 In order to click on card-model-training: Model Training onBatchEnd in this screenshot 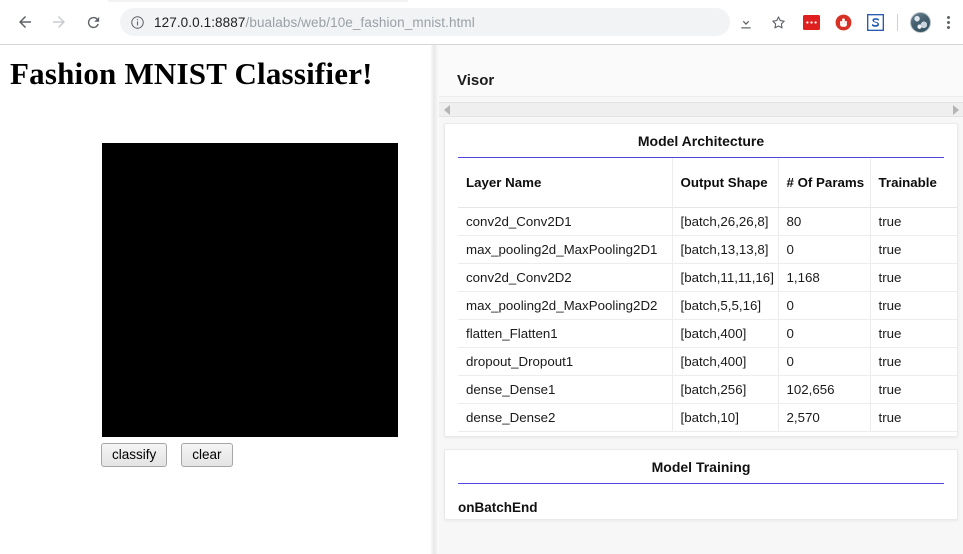, I will do `click(701, 484)`.